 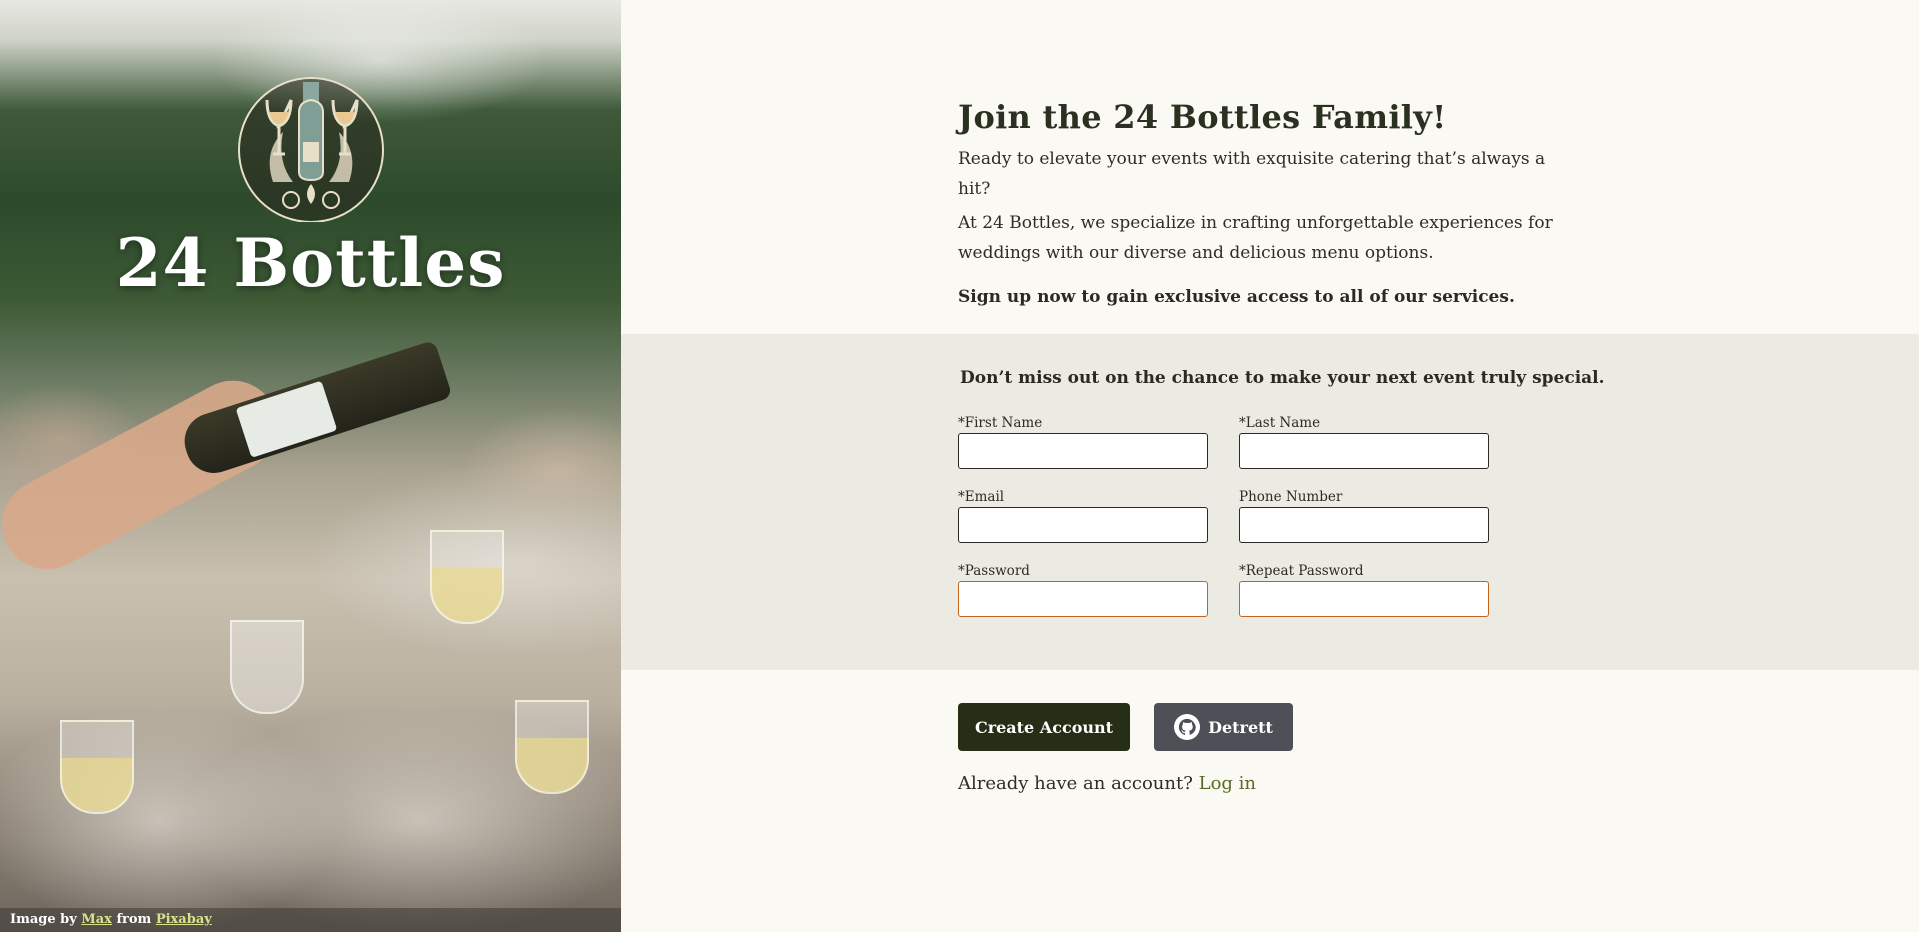 I want to click on brand-logo: 24 Bottles, so click(x=310, y=184).